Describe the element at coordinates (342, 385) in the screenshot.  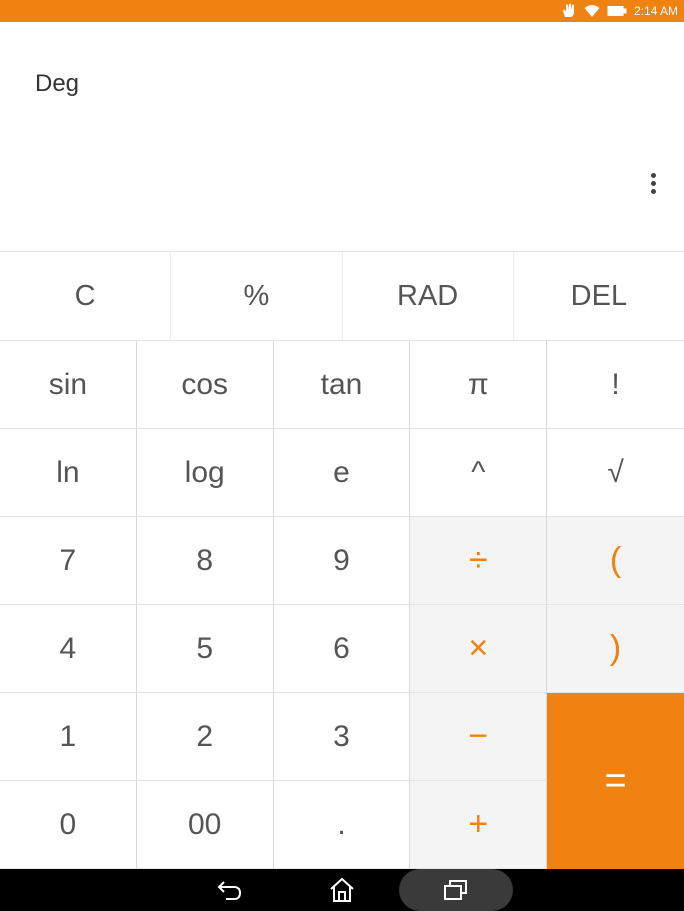
I see `tan-button: tan` at that location.